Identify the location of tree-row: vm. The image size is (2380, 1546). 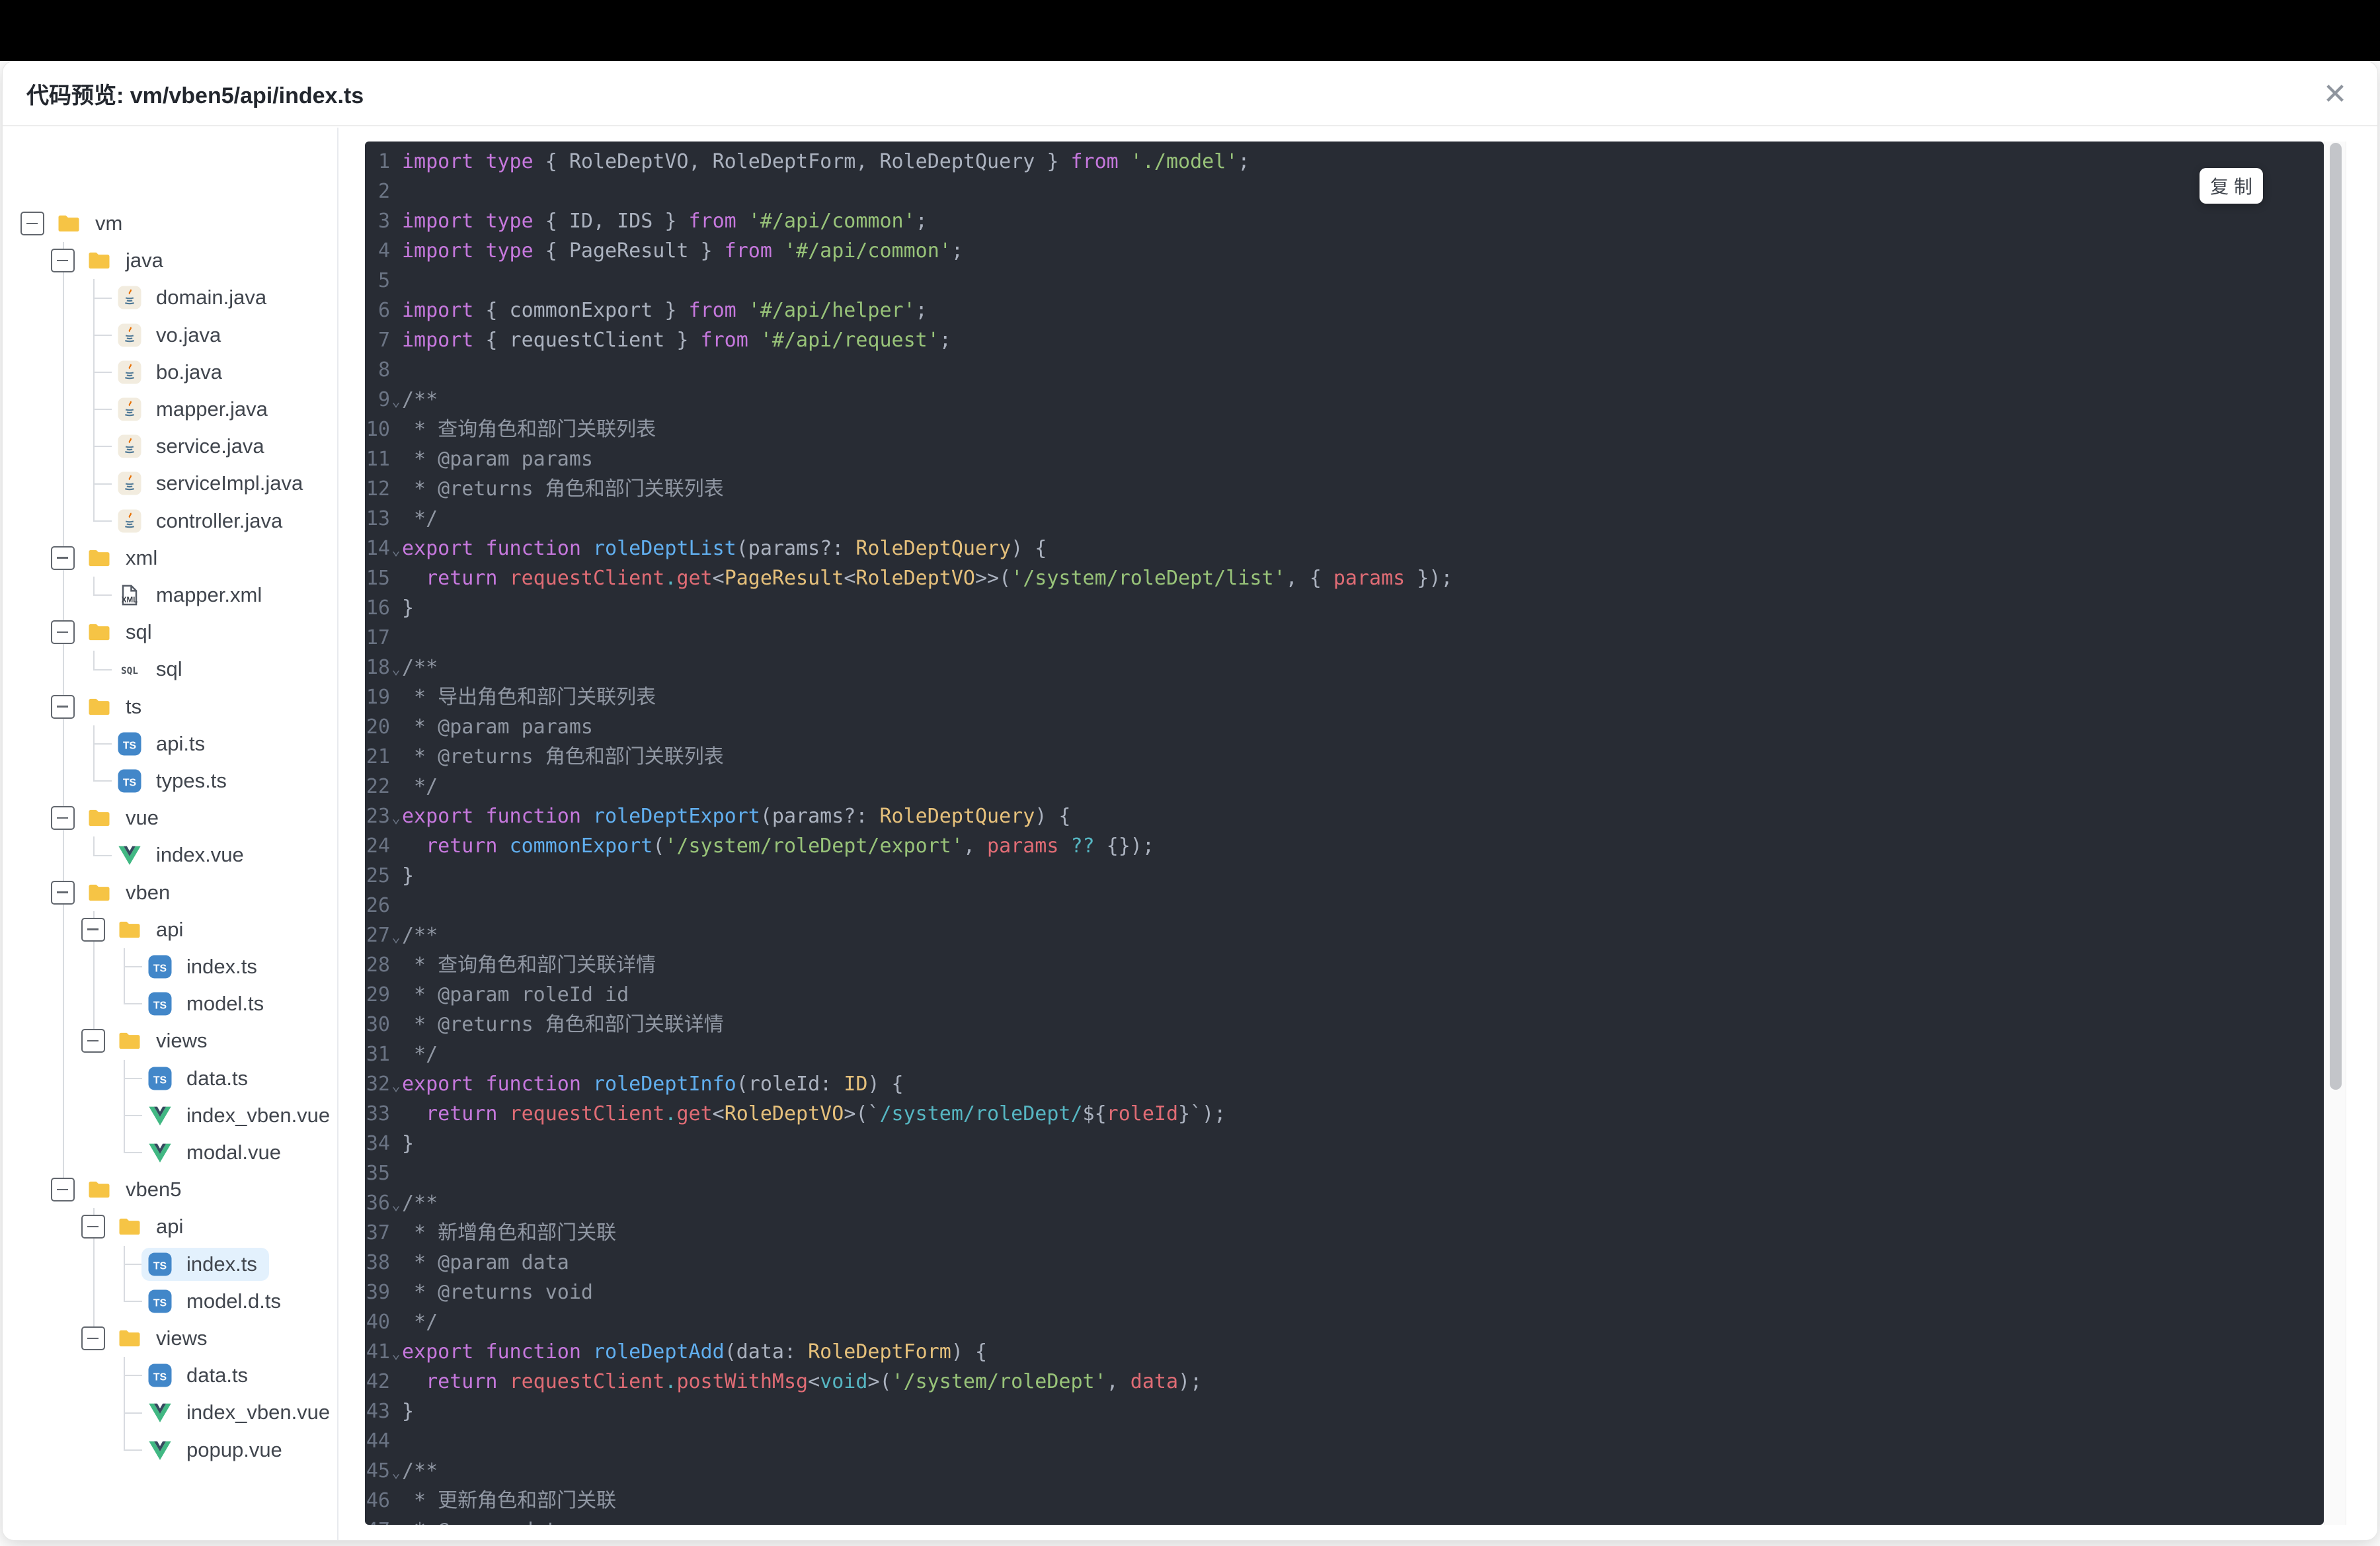
(170, 223).